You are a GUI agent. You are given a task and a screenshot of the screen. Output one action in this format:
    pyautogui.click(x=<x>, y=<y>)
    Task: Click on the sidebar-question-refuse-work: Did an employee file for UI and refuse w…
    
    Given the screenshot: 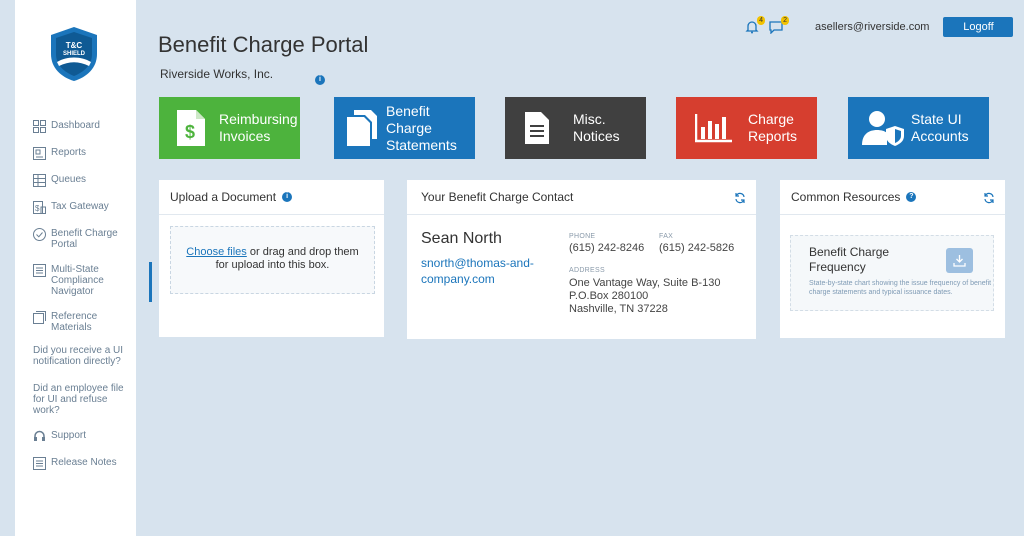 What is the action you would take?
    pyautogui.click(x=83, y=399)
    